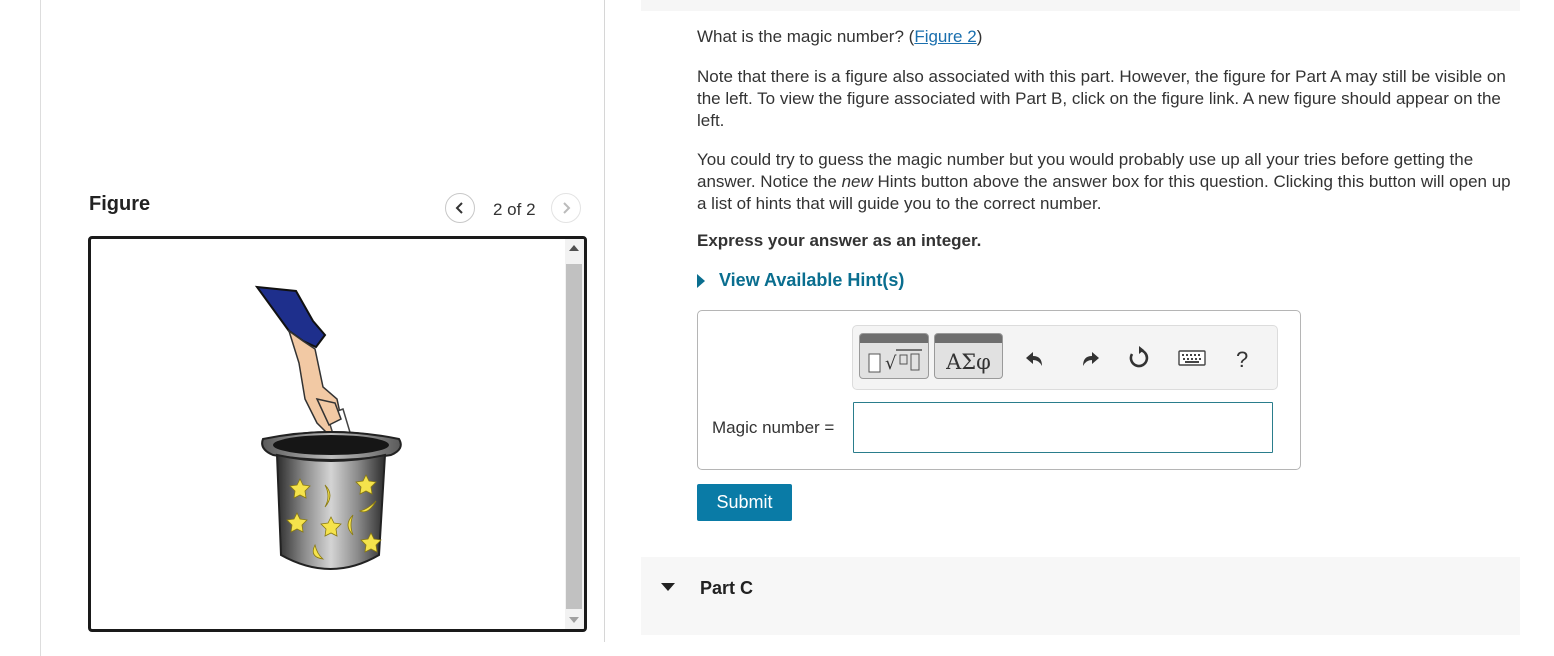 The height and width of the screenshot is (656, 1554). I want to click on undo-icon, so click(1034, 359).